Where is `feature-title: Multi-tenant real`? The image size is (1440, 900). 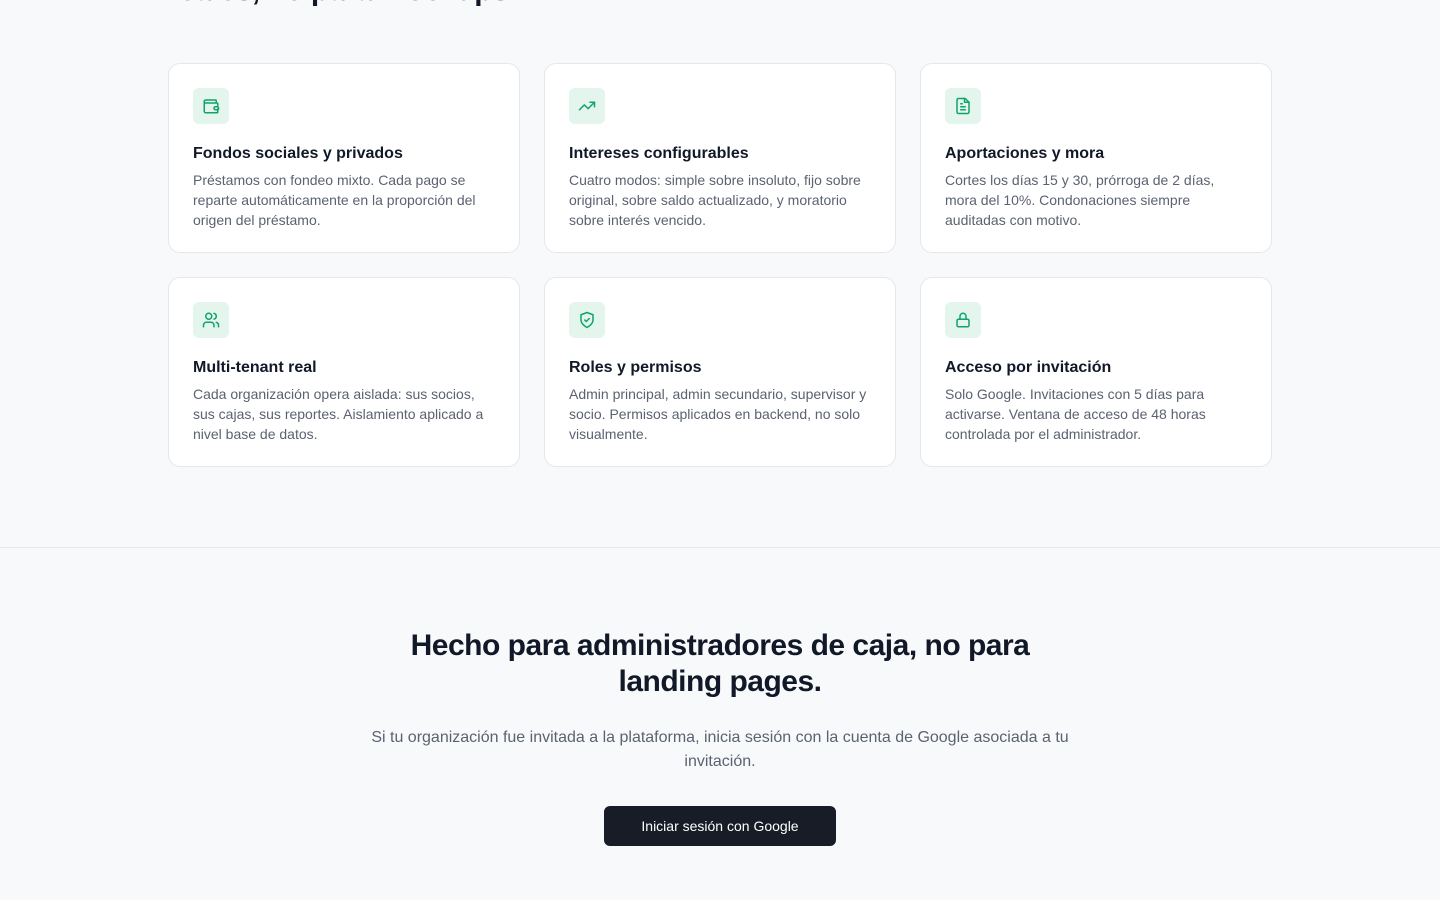 feature-title: Multi-tenant real is located at coordinates (255, 367).